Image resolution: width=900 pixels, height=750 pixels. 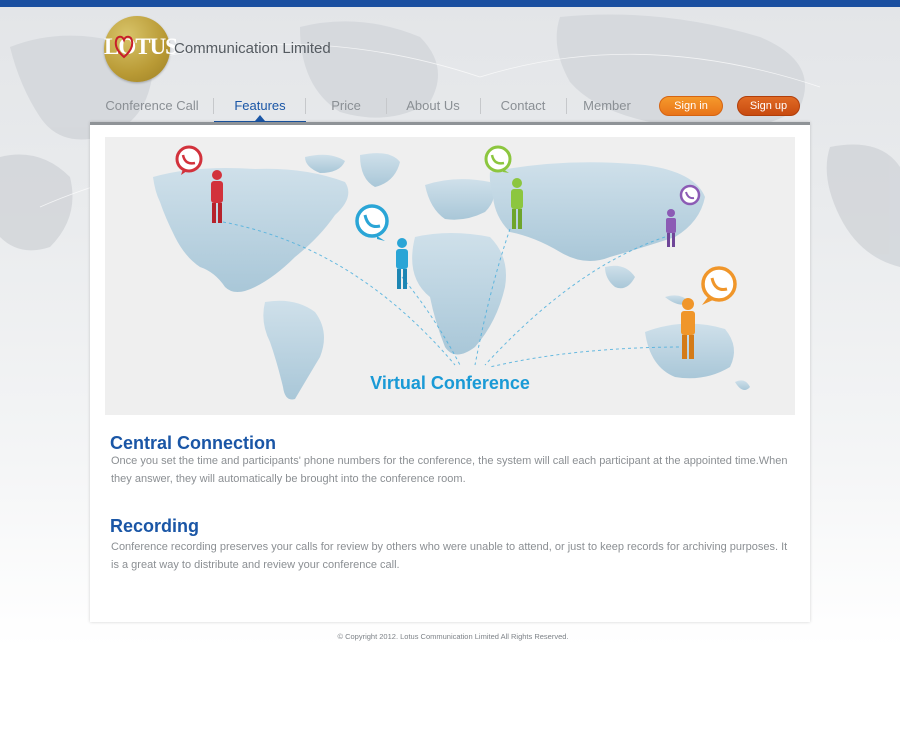 I want to click on nav-item-contact: Contact, so click(x=523, y=107).